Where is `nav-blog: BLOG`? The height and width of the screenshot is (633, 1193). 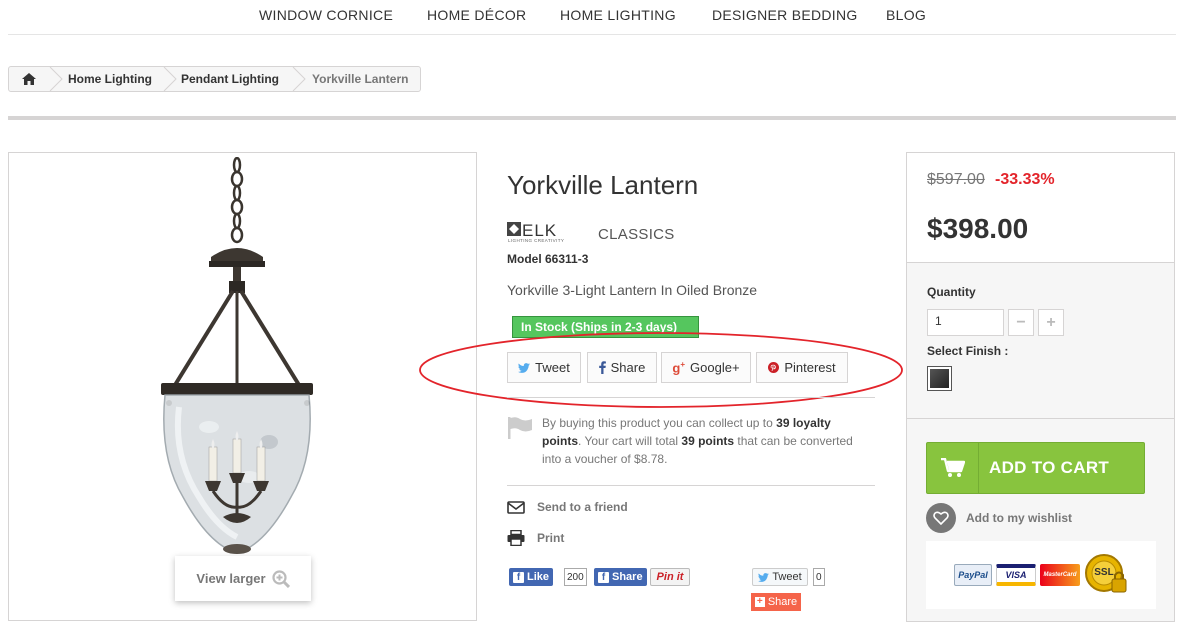 nav-blog: BLOG is located at coordinates (906, 15).